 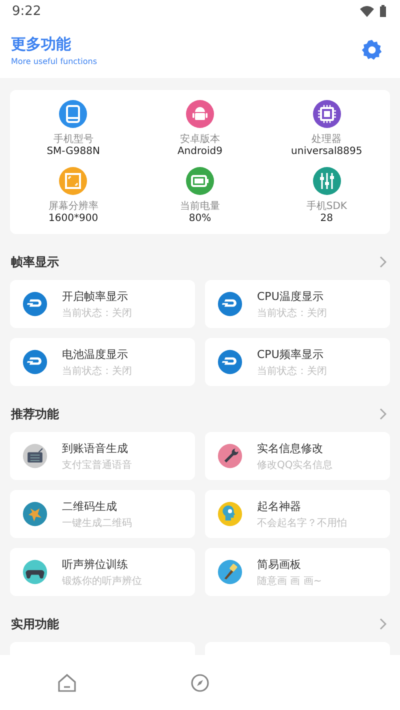 What do you see at coordinates (73, 218) in the screenshot?
I see `info-value: 1600*900` at bounding box center [73, 218].